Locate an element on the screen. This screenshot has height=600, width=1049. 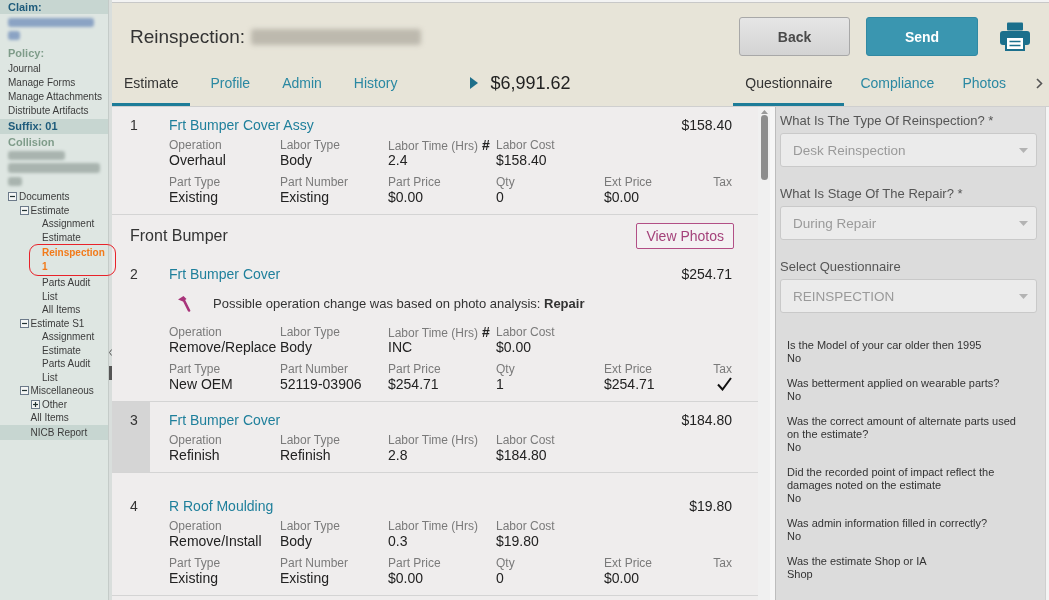
section-title: Front Bumper is located at coordinates (179, 236).